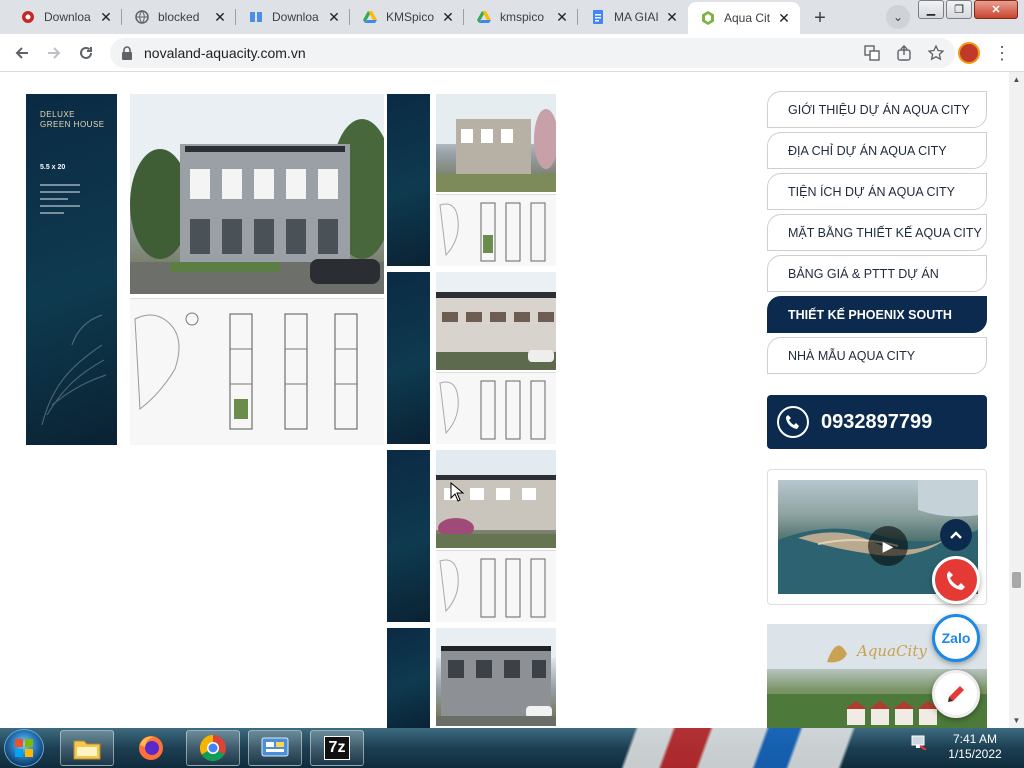  Describe the element at coordinates (408, 180) in the screenshot. I see `brochure-thumb-1-card` at that location.